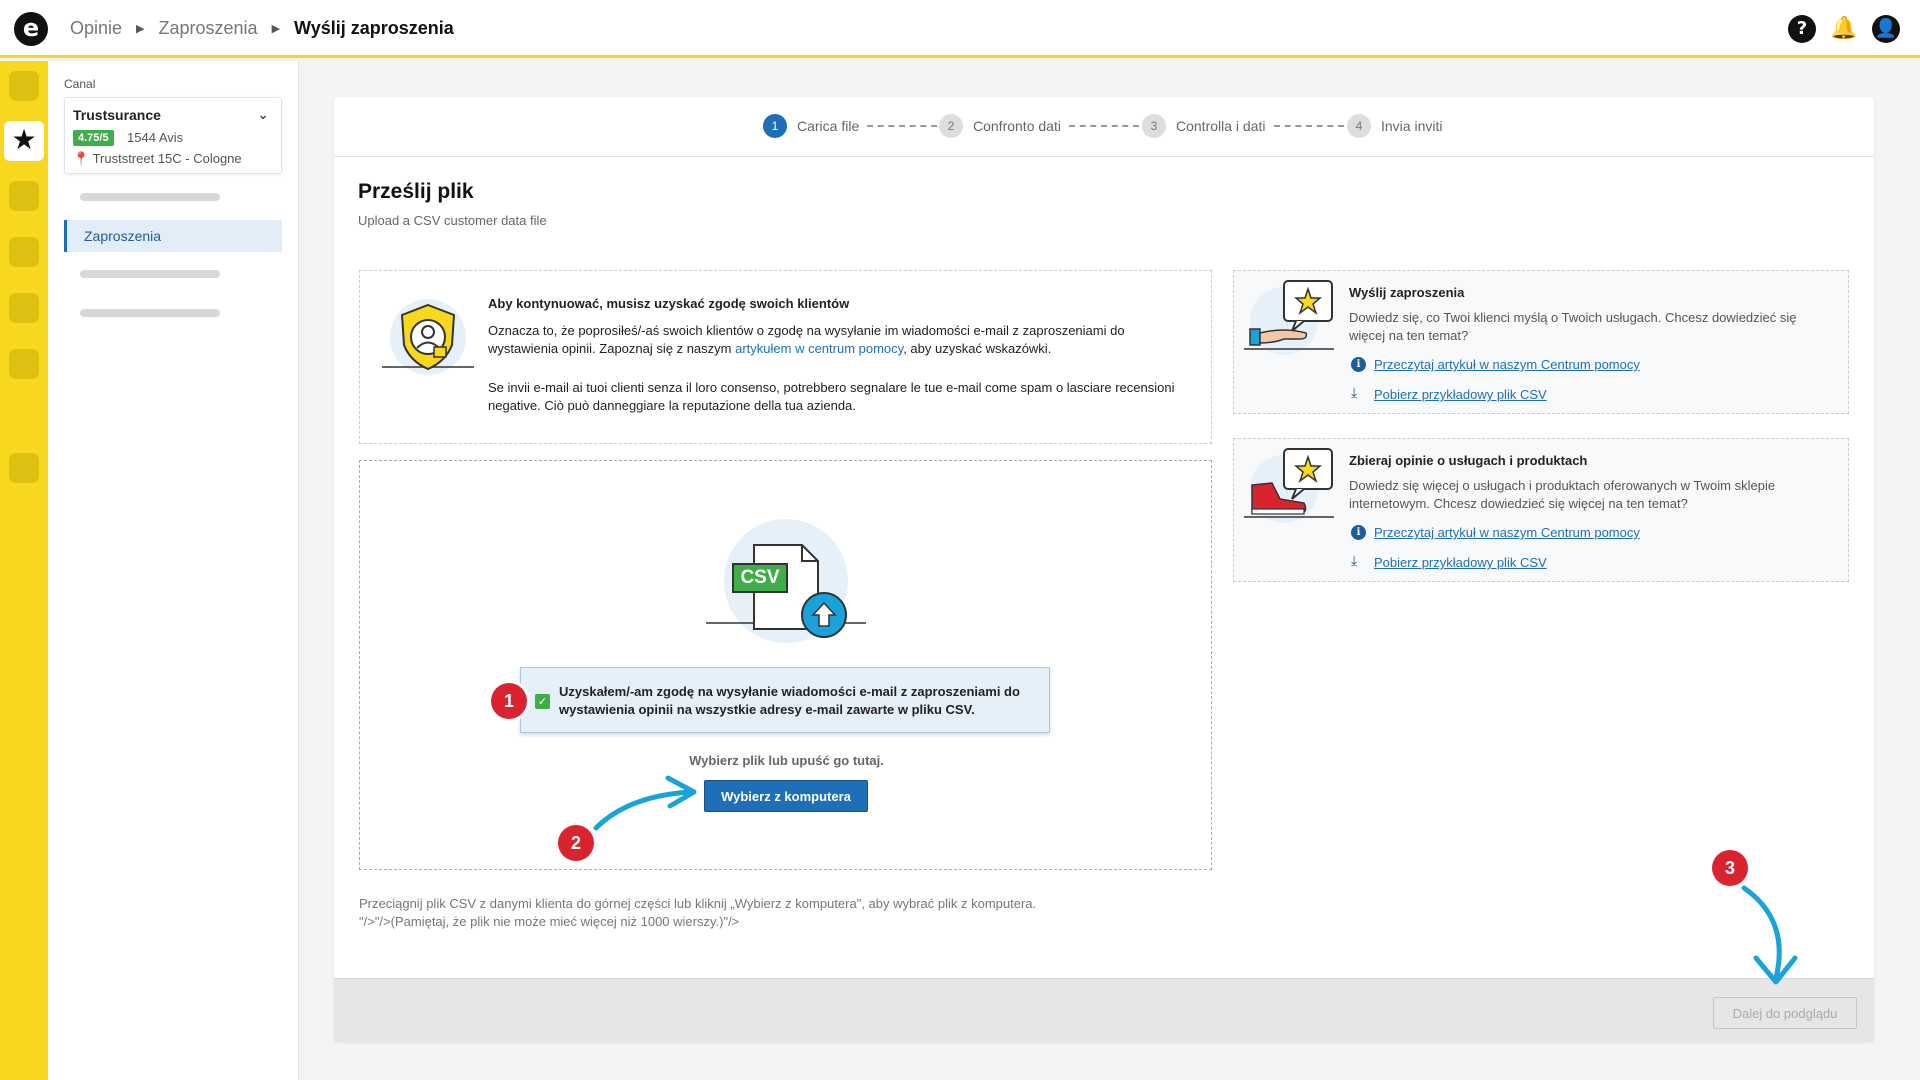 Image resolution: width=1920 pixels, height=1080 pixels. Describe the element at coordinates (951, 126) in the screenshot. I see `step-number: 2` at that location.